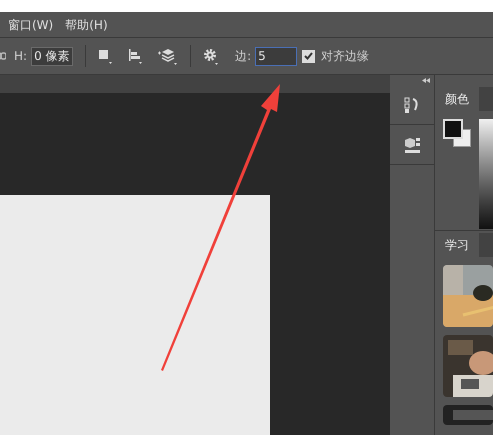  Describe the element at coordinates (486, 174) in the screenshot. I see `color-picker-gradient` at that location.